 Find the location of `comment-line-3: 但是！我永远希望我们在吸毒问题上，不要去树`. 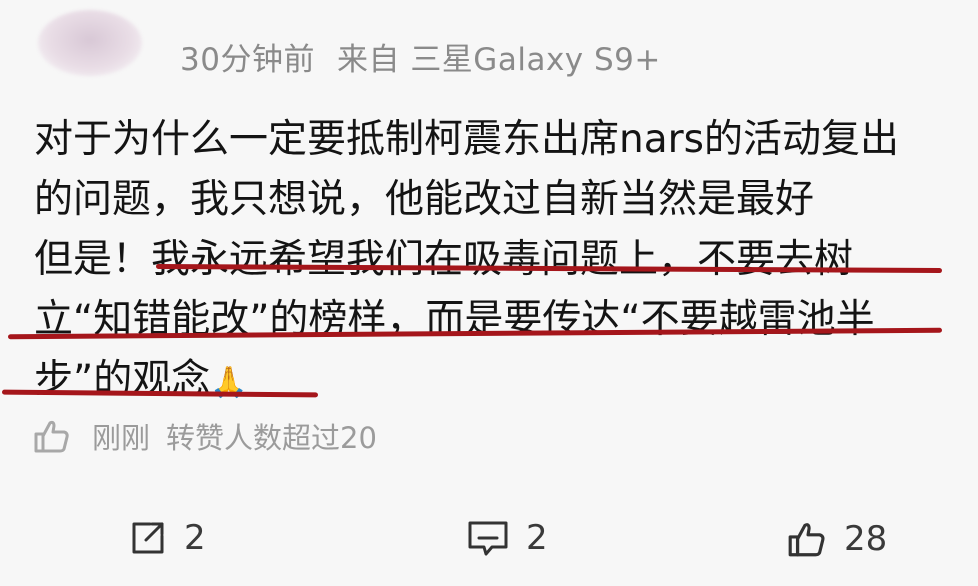

comment-line-3: 但是！我永远希望我们在吸毒问题上，不要去树 is located at coordinates (444, 259).